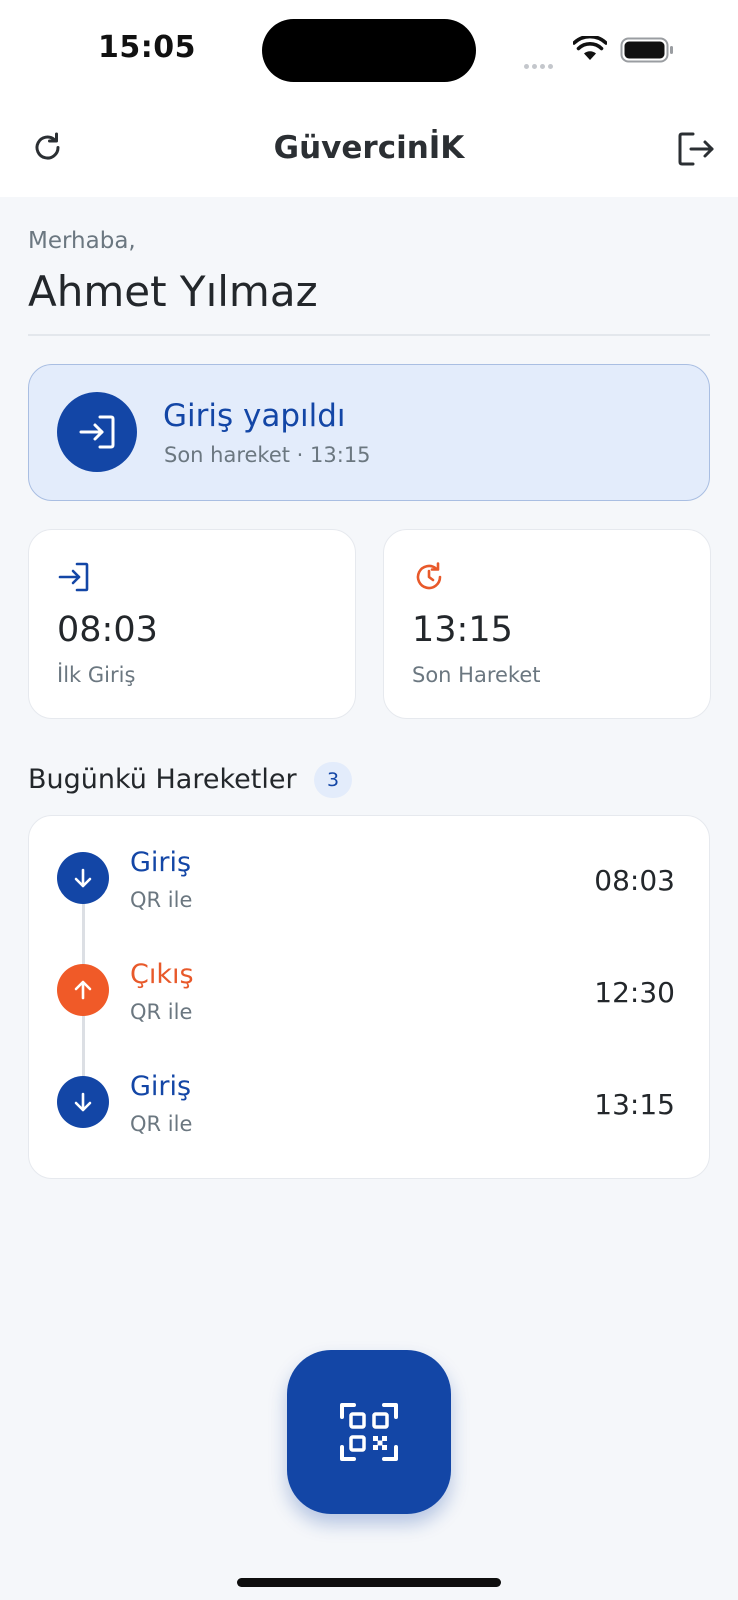 The image size is (738, 1600). What do you see at coordinates (590, 48) in the screenshot?
I see `wifi-icon` at bounding box center [590, 48].